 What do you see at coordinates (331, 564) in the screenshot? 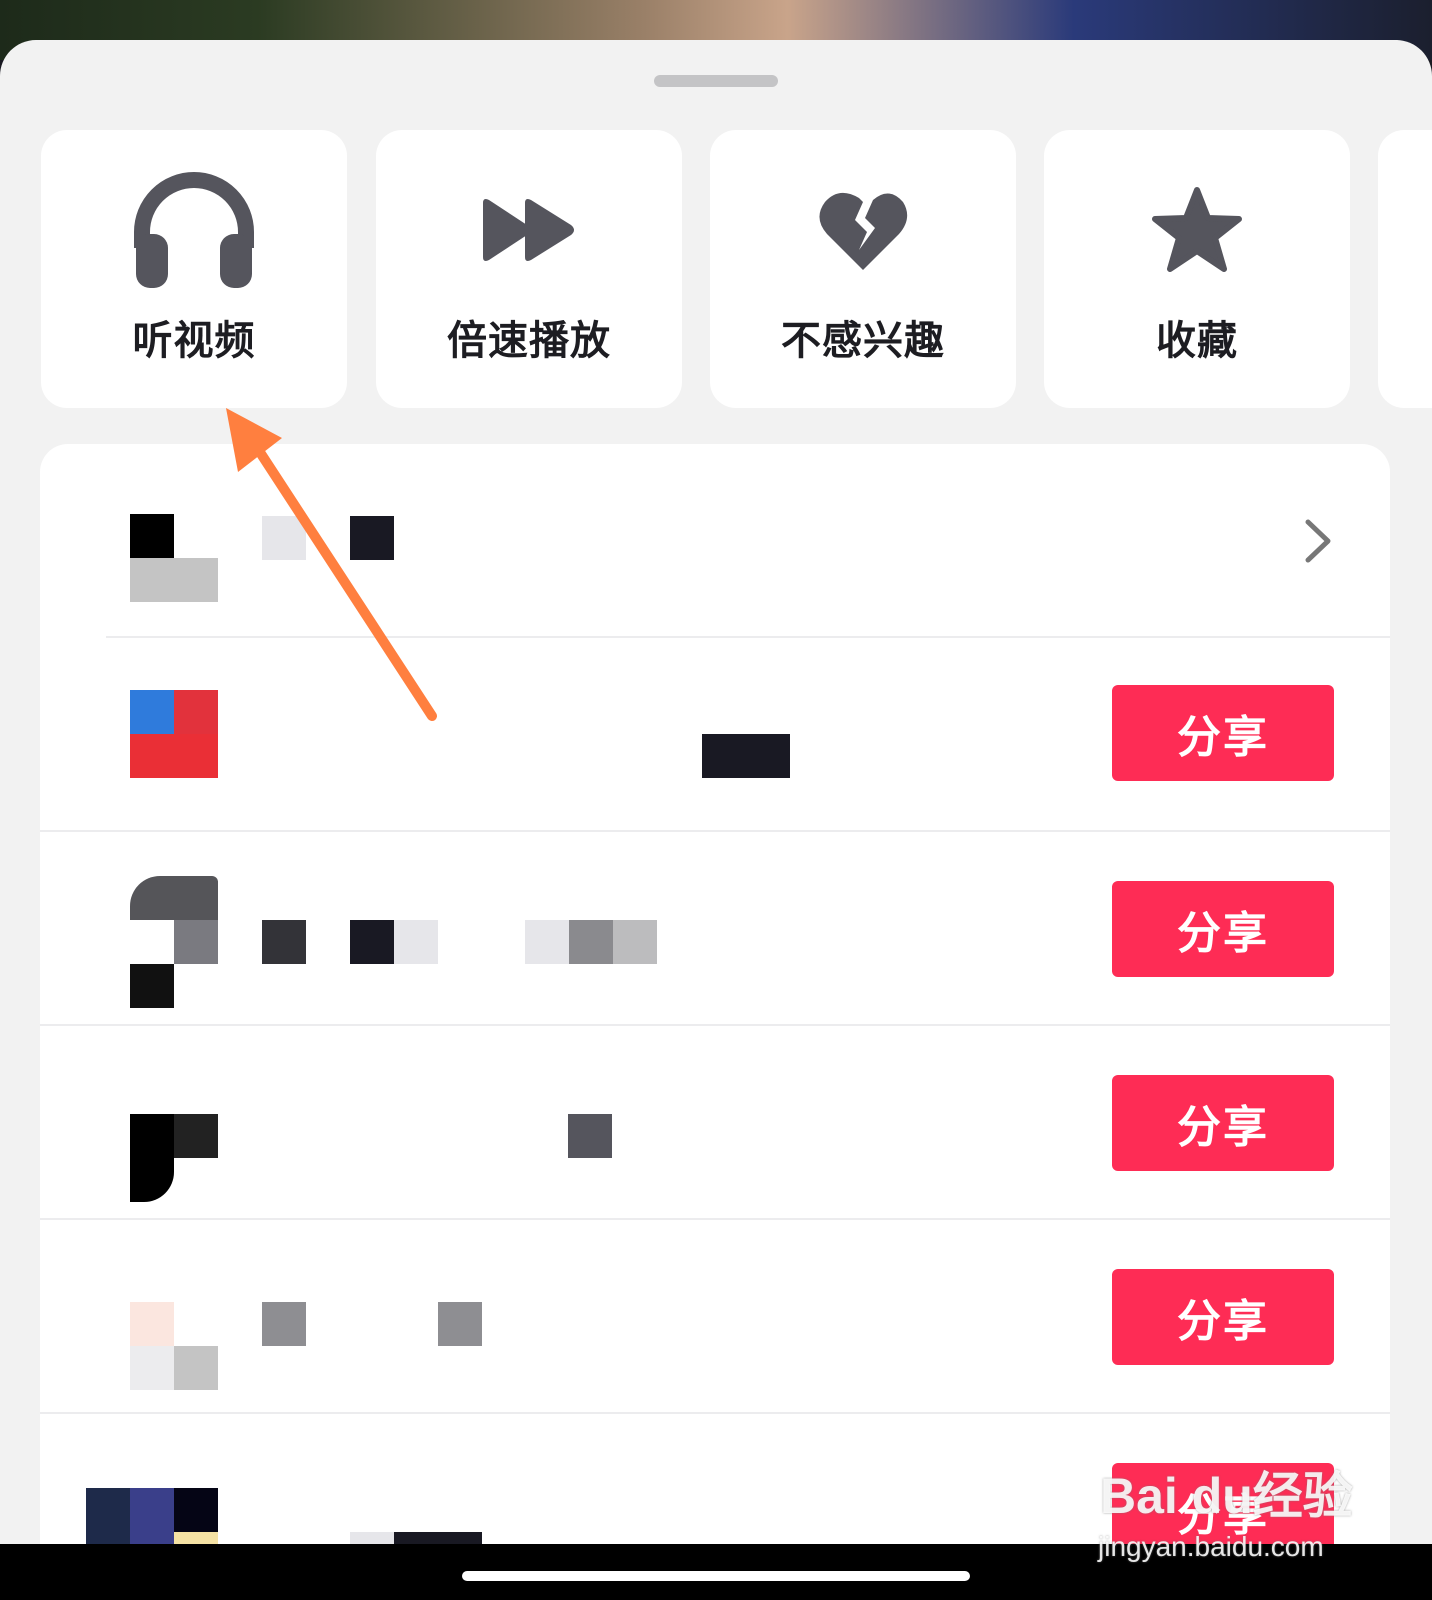
I see `annotation-arrow` at bounding box center [331, 564].